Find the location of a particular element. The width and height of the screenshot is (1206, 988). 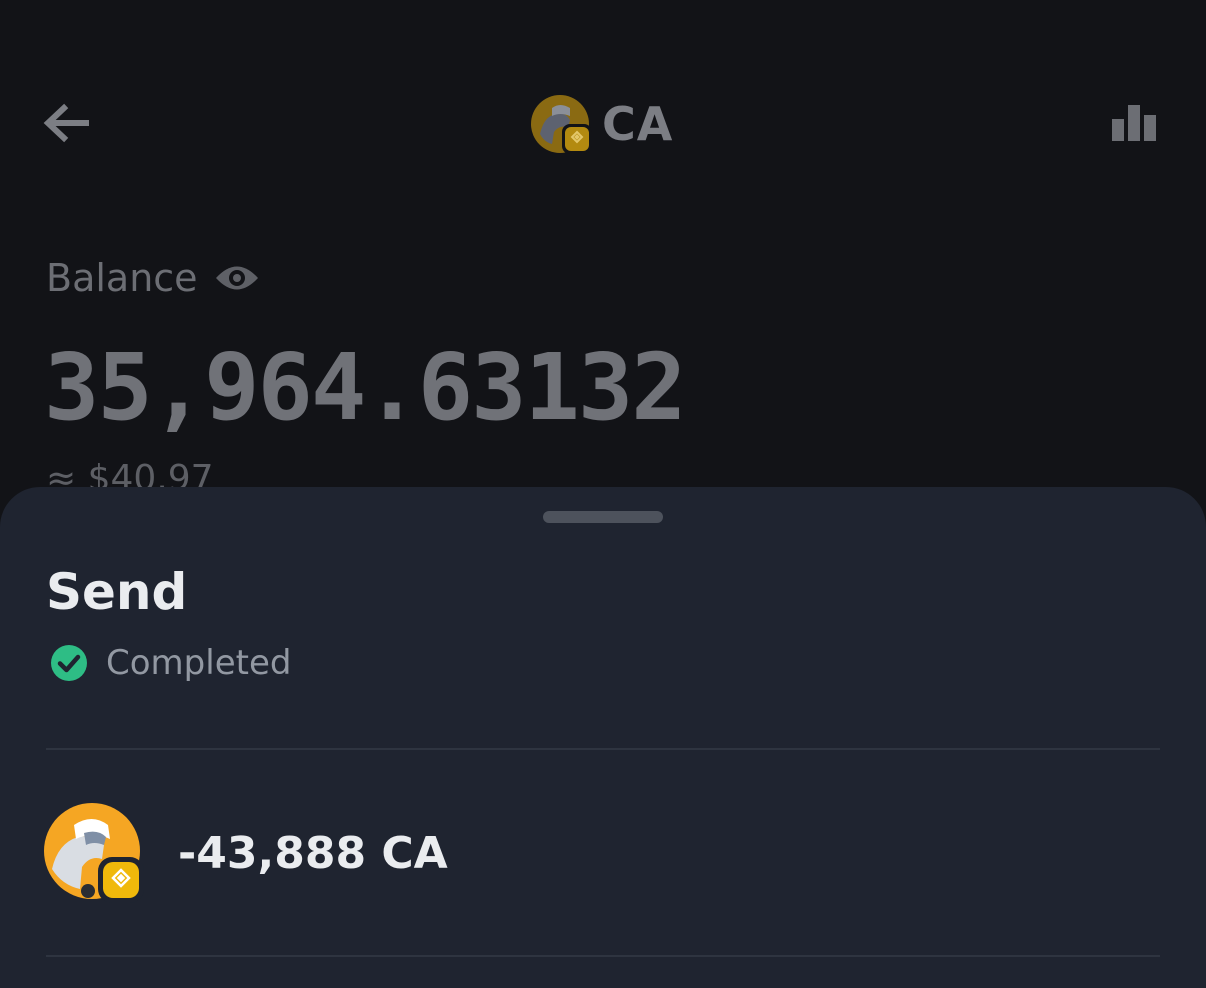

balance-header: Balance is located at coordinates (153, 278).